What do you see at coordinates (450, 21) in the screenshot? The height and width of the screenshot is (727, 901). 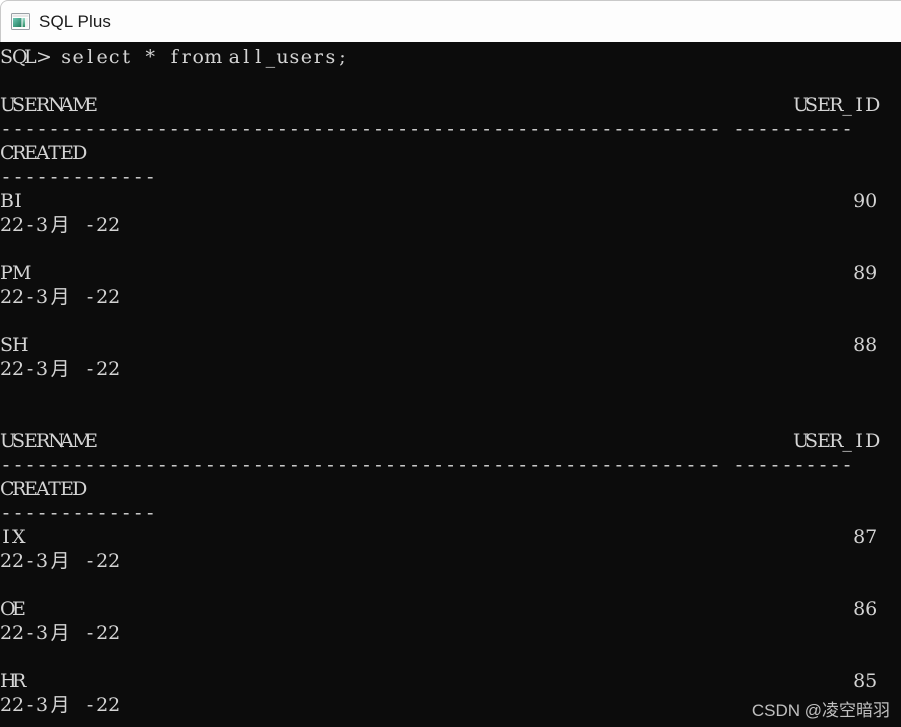 I see `window-titlebar: SQL Plus` at bounding box center [450, 21].